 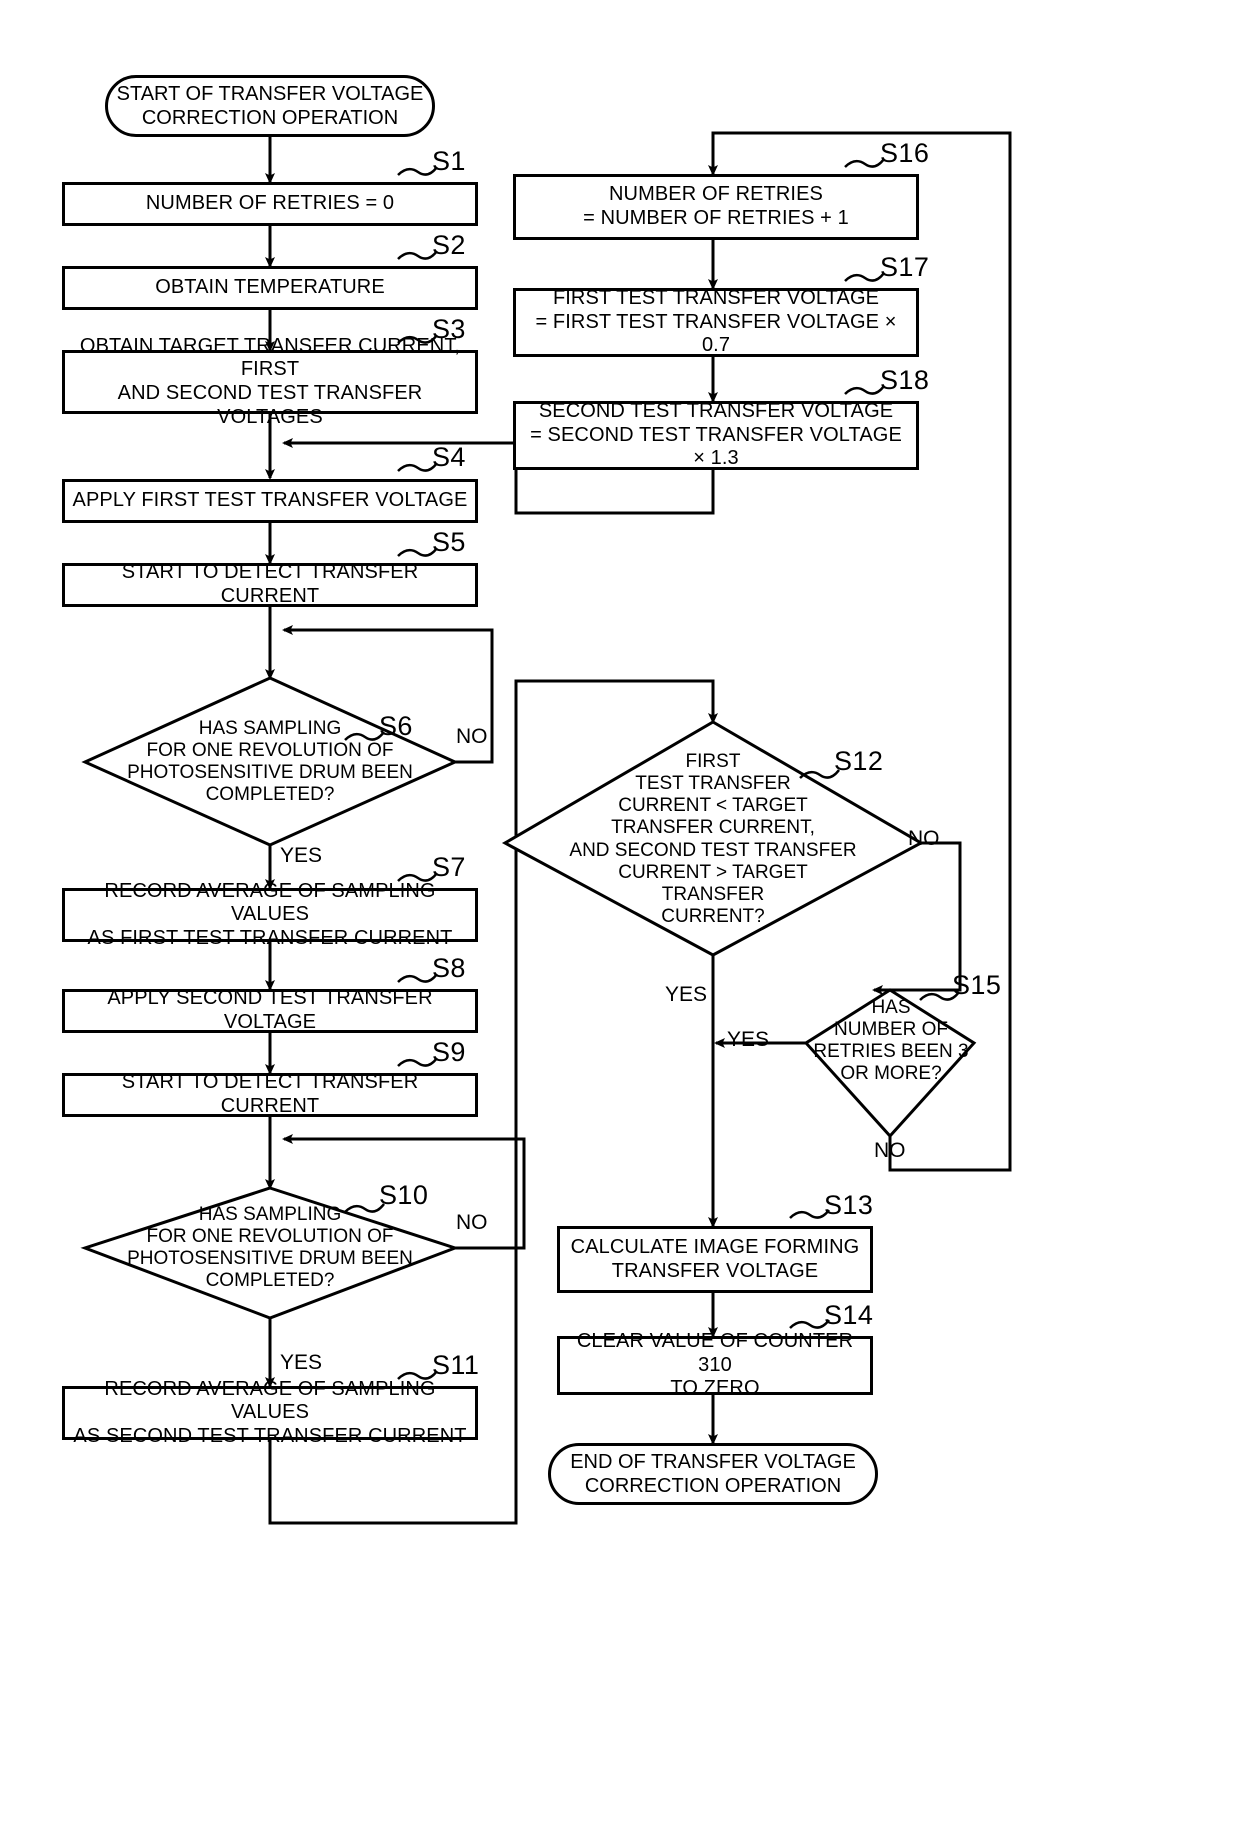 I want to click on step-tag-s11: S11, so click(x=456, y=1365).